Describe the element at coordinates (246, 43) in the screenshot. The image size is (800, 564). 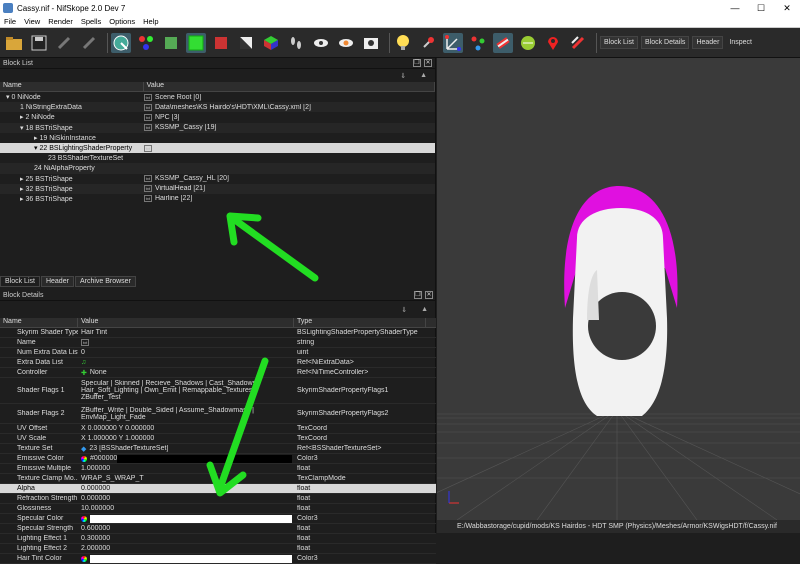
I see `half-cube-icon` at that location.